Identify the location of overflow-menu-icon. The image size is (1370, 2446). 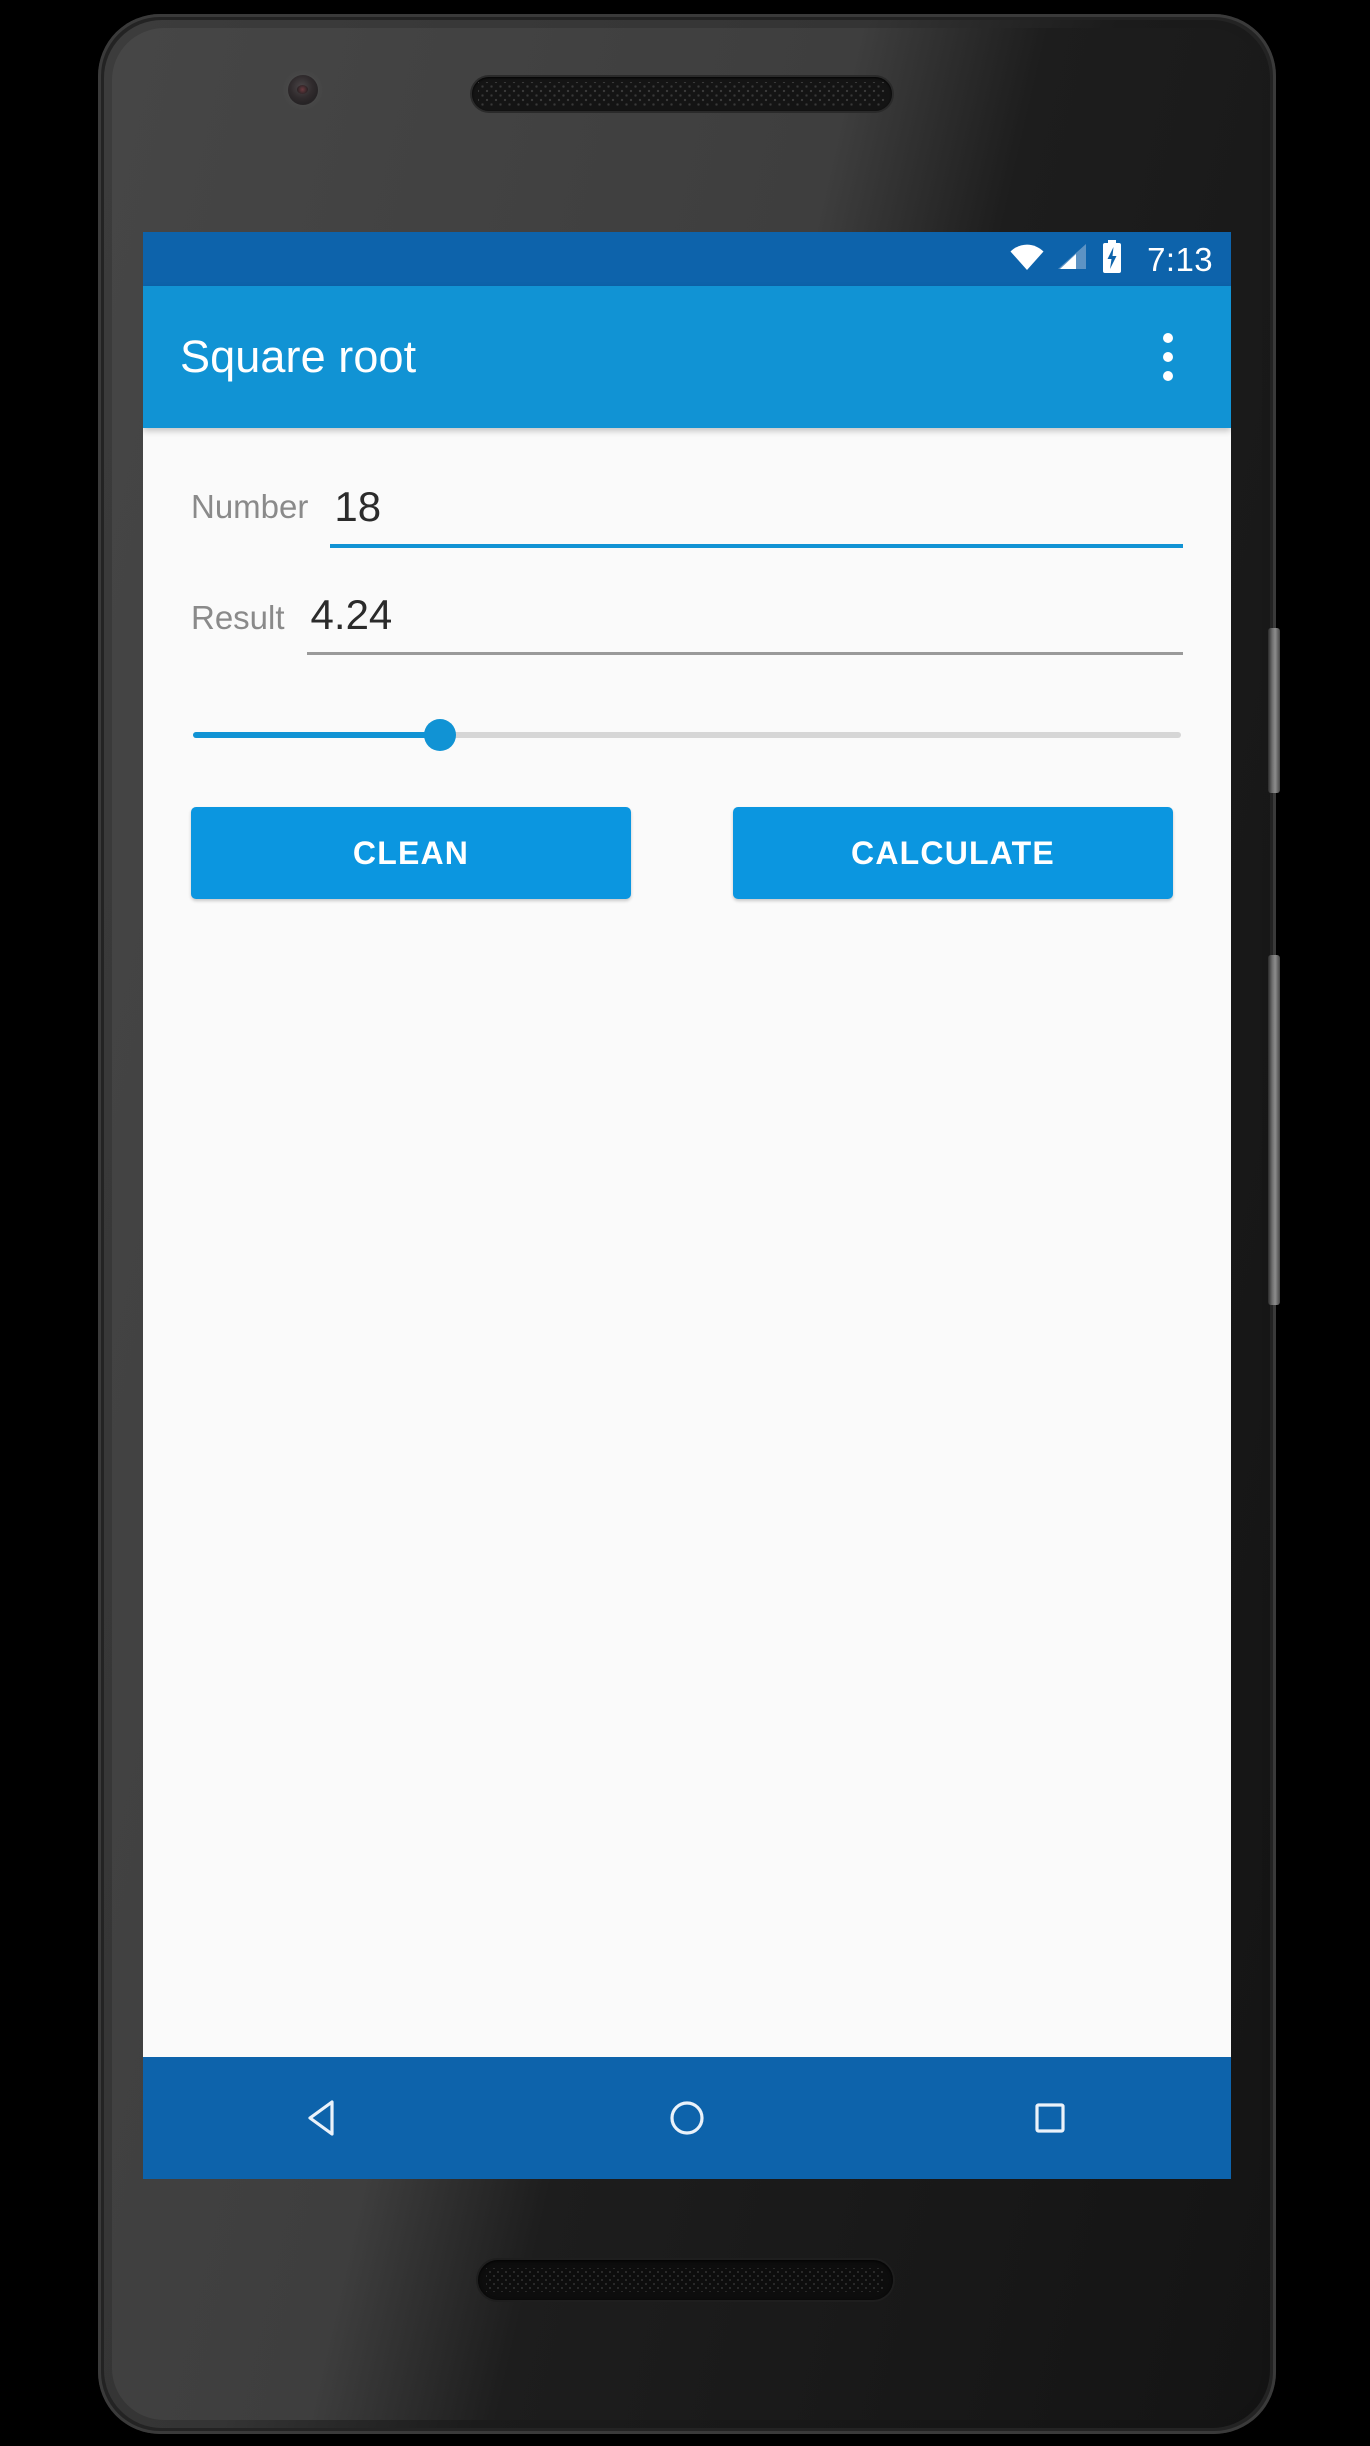
(1168, 357).